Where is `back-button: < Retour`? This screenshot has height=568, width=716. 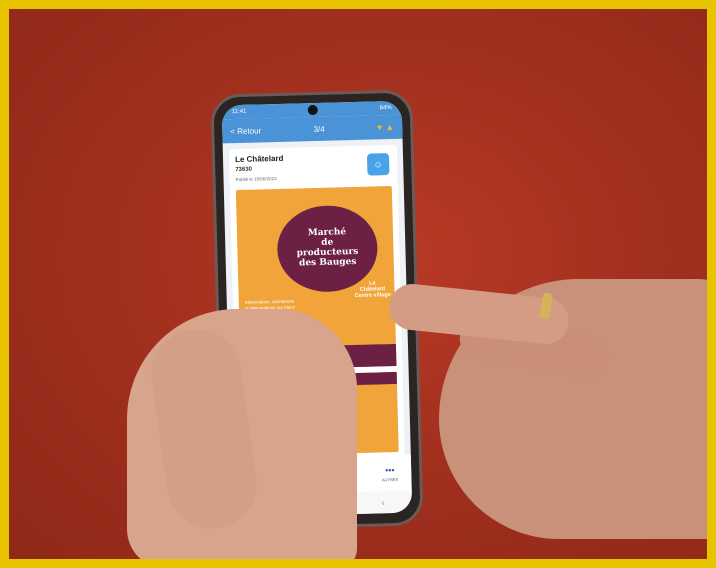 back-button: < Retour is located at coordinates (245, 131).